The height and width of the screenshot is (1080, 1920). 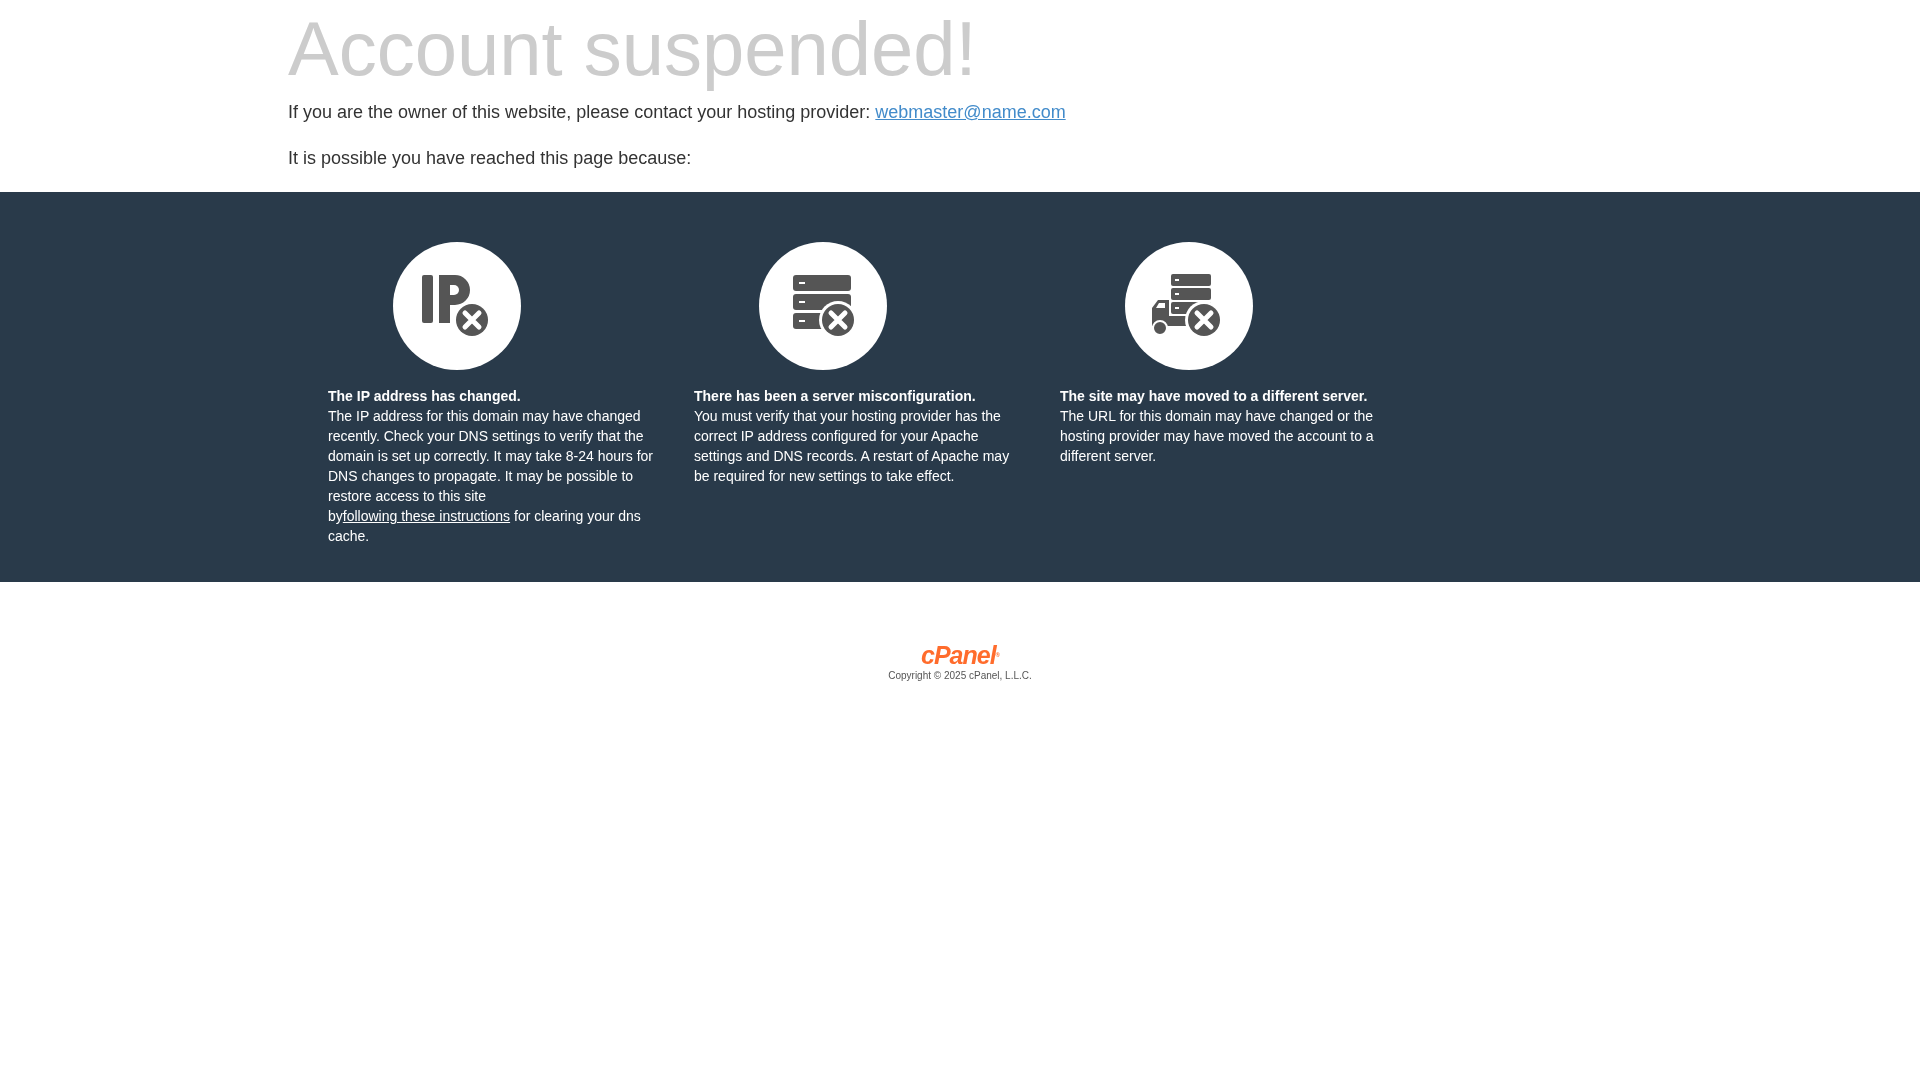 What do you see at coordinates (491, 476) in the screenshot?
I see `reason-text: The IP address for this domain may have changed recently. Check your DNS settings to verify that the domain is set up correctly. It may take 8-24 hours for DNS changes to propagate. It may be possible to restore access to this site byfollowing these instructions for clearing your dns cache.` at bounding box center [491, 476].